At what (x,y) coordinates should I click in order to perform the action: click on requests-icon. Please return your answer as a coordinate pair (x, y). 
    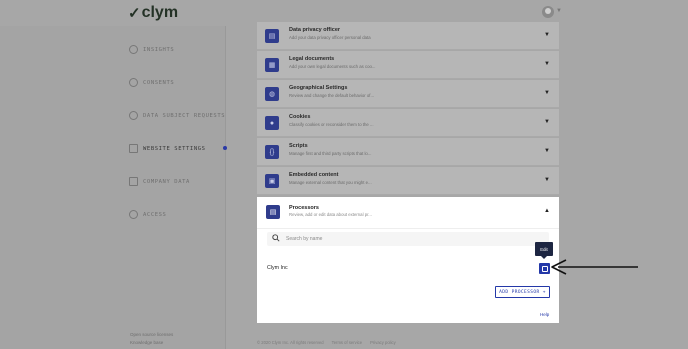
    Looking at the image, I should click on (133, 115).